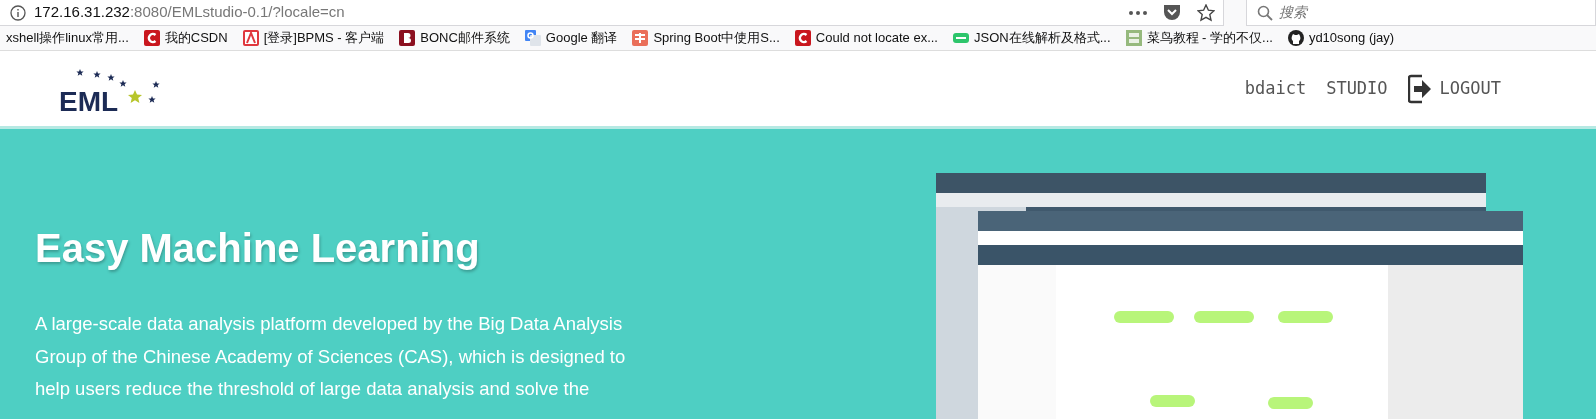  I want to click on hero-text-line: A large-scale data analysis platform developed by the Big Data Analysis, so click(329, 324).